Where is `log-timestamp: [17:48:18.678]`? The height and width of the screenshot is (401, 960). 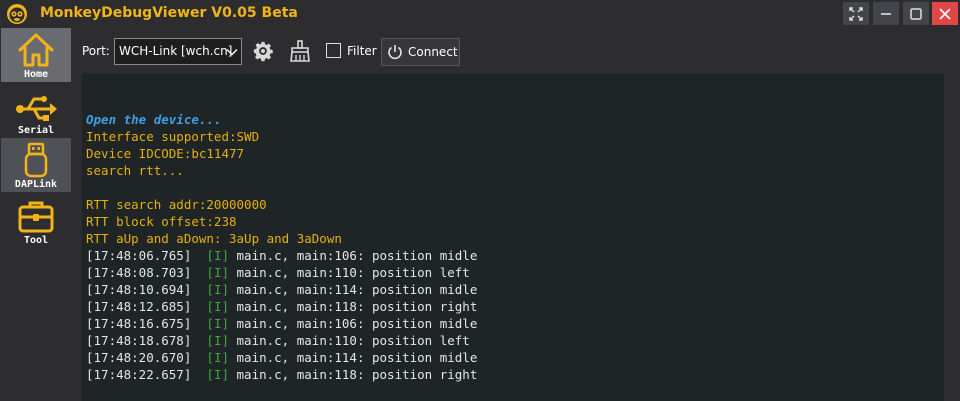 log-timestamp: [17:48:18.678] is located at coordinates (139, 340).